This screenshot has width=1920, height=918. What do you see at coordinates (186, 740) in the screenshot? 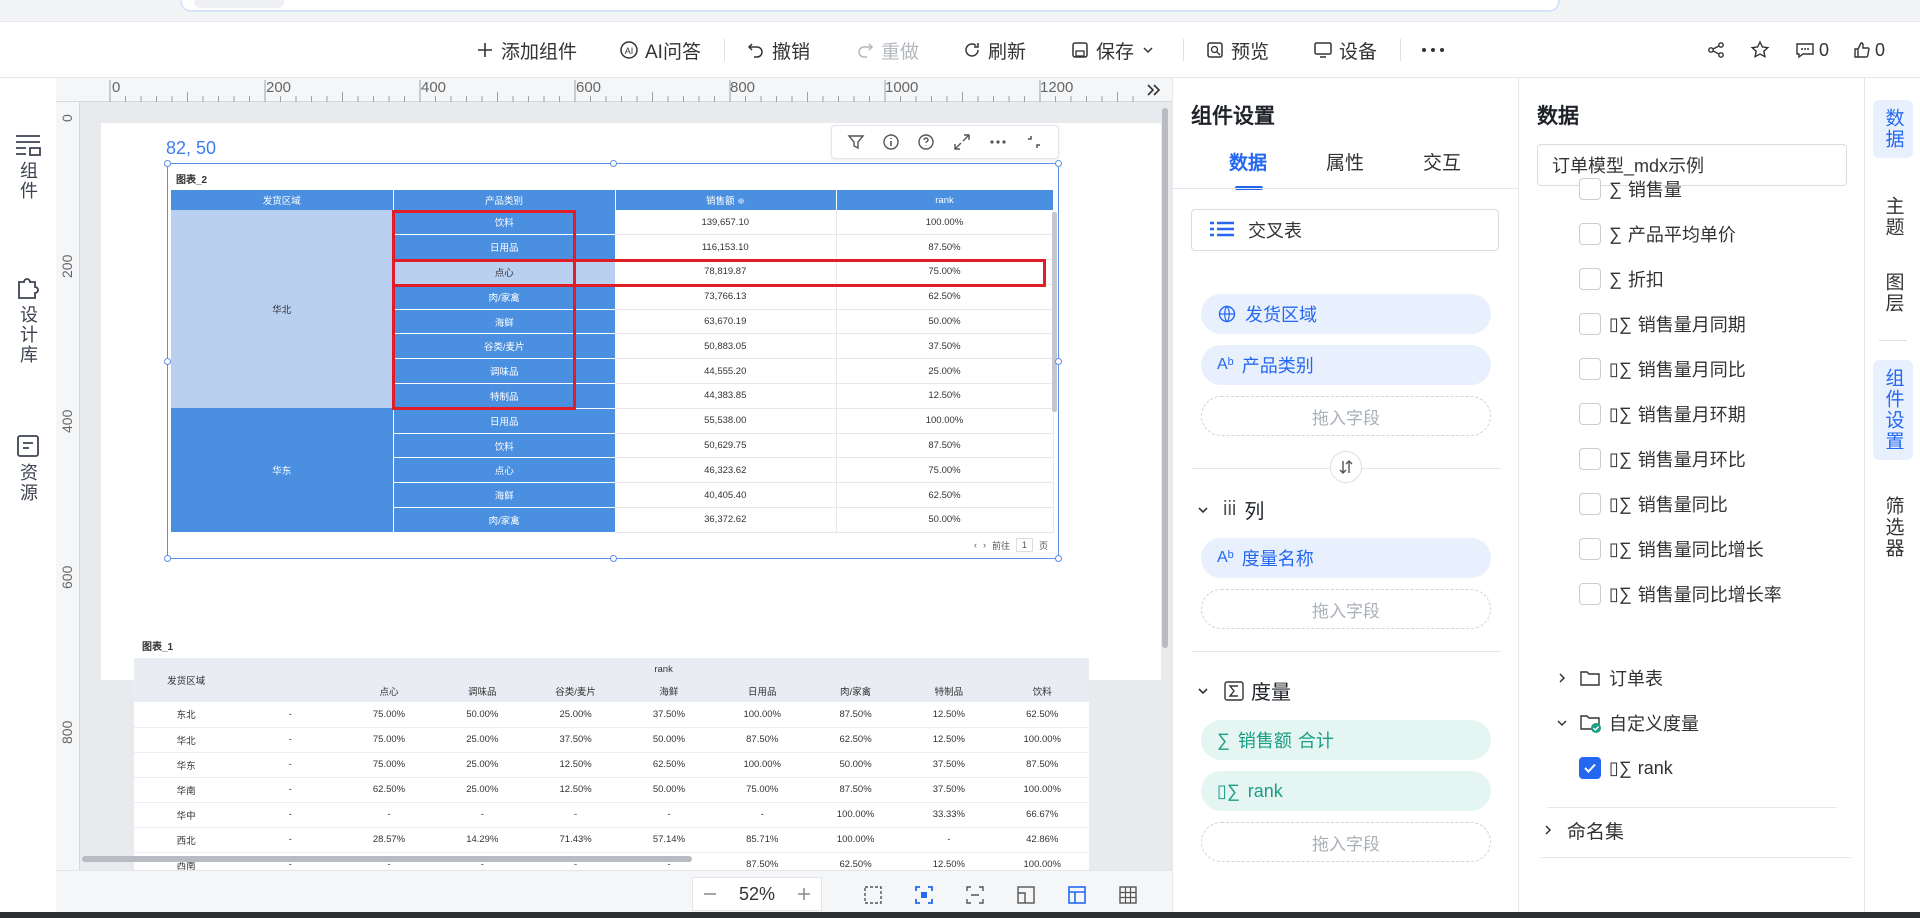
I see `region-cell: 华北` at bounding box center [186, 740].